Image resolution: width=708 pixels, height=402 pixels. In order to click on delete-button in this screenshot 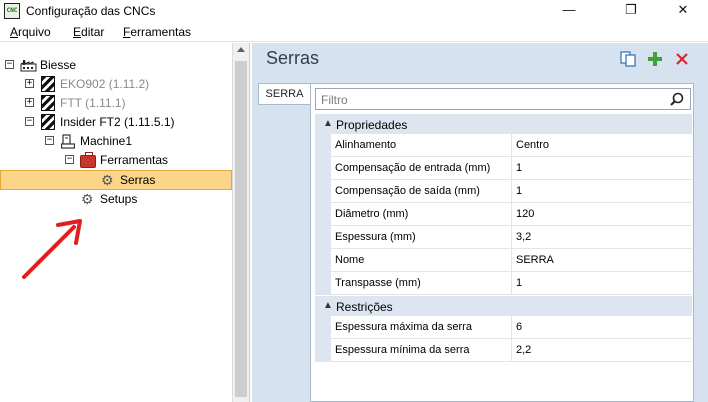, I will do `click(682, 59)`.